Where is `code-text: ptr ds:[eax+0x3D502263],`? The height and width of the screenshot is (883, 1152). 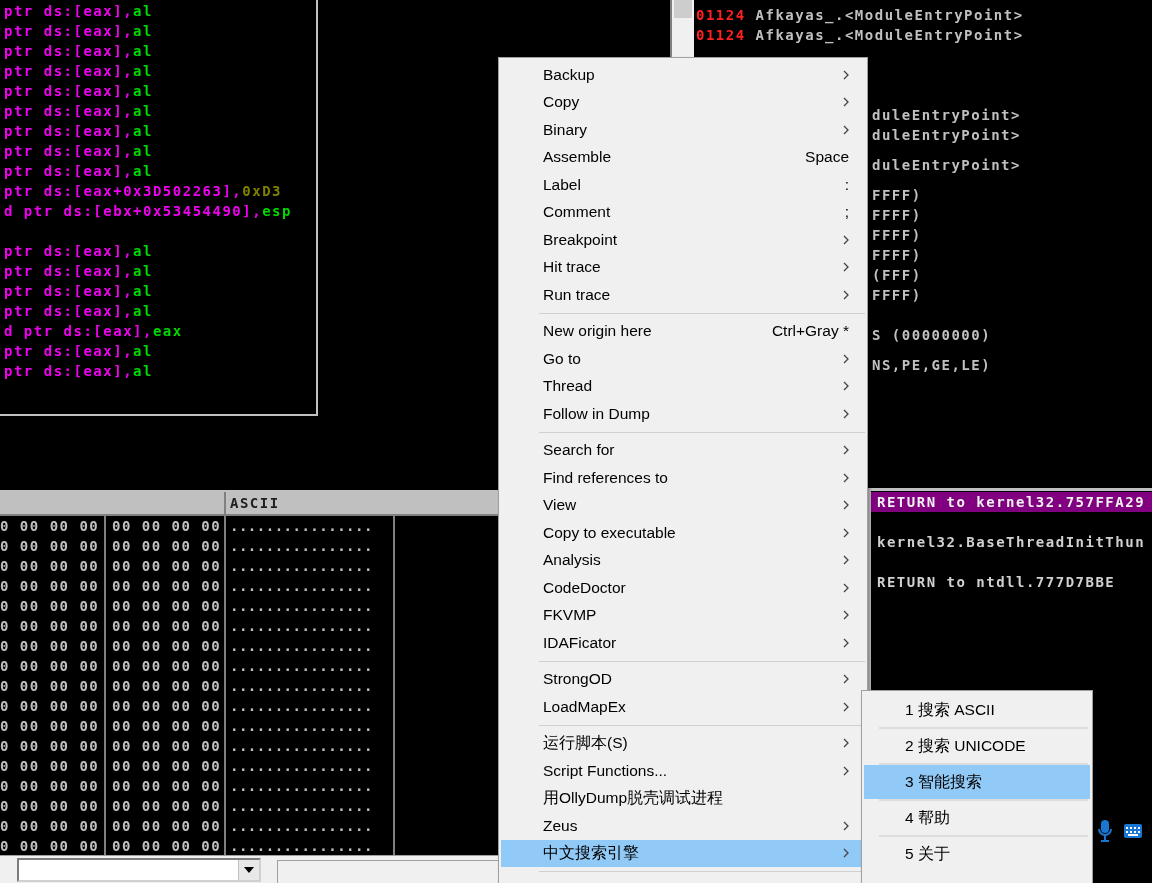
code-text: ptr ds:[eax+0x3D502263], is located at coordinates (123, 191).